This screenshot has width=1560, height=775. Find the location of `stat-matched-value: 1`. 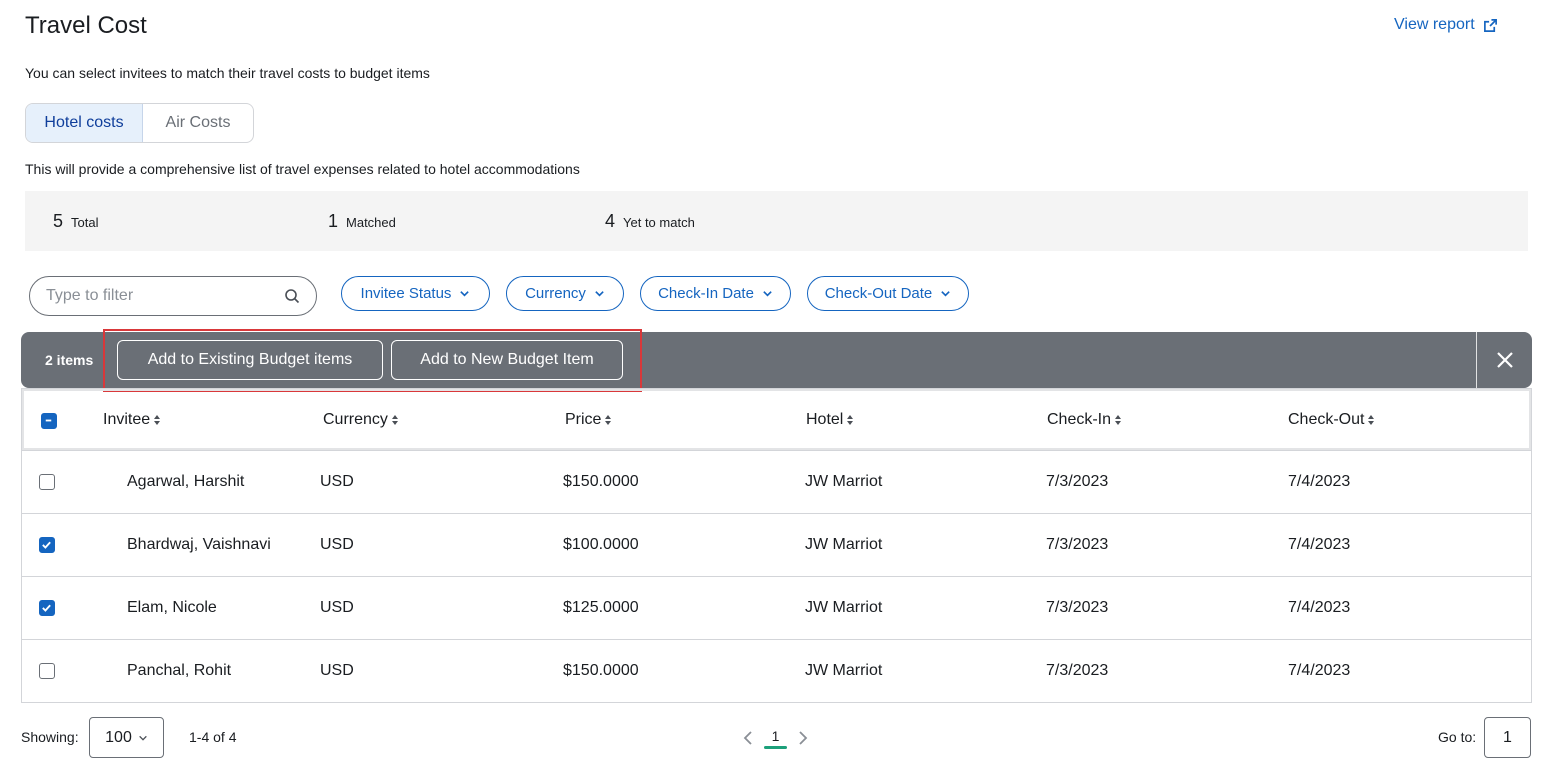

stat-matched-value: 1 is located at coordinates (333, 221).